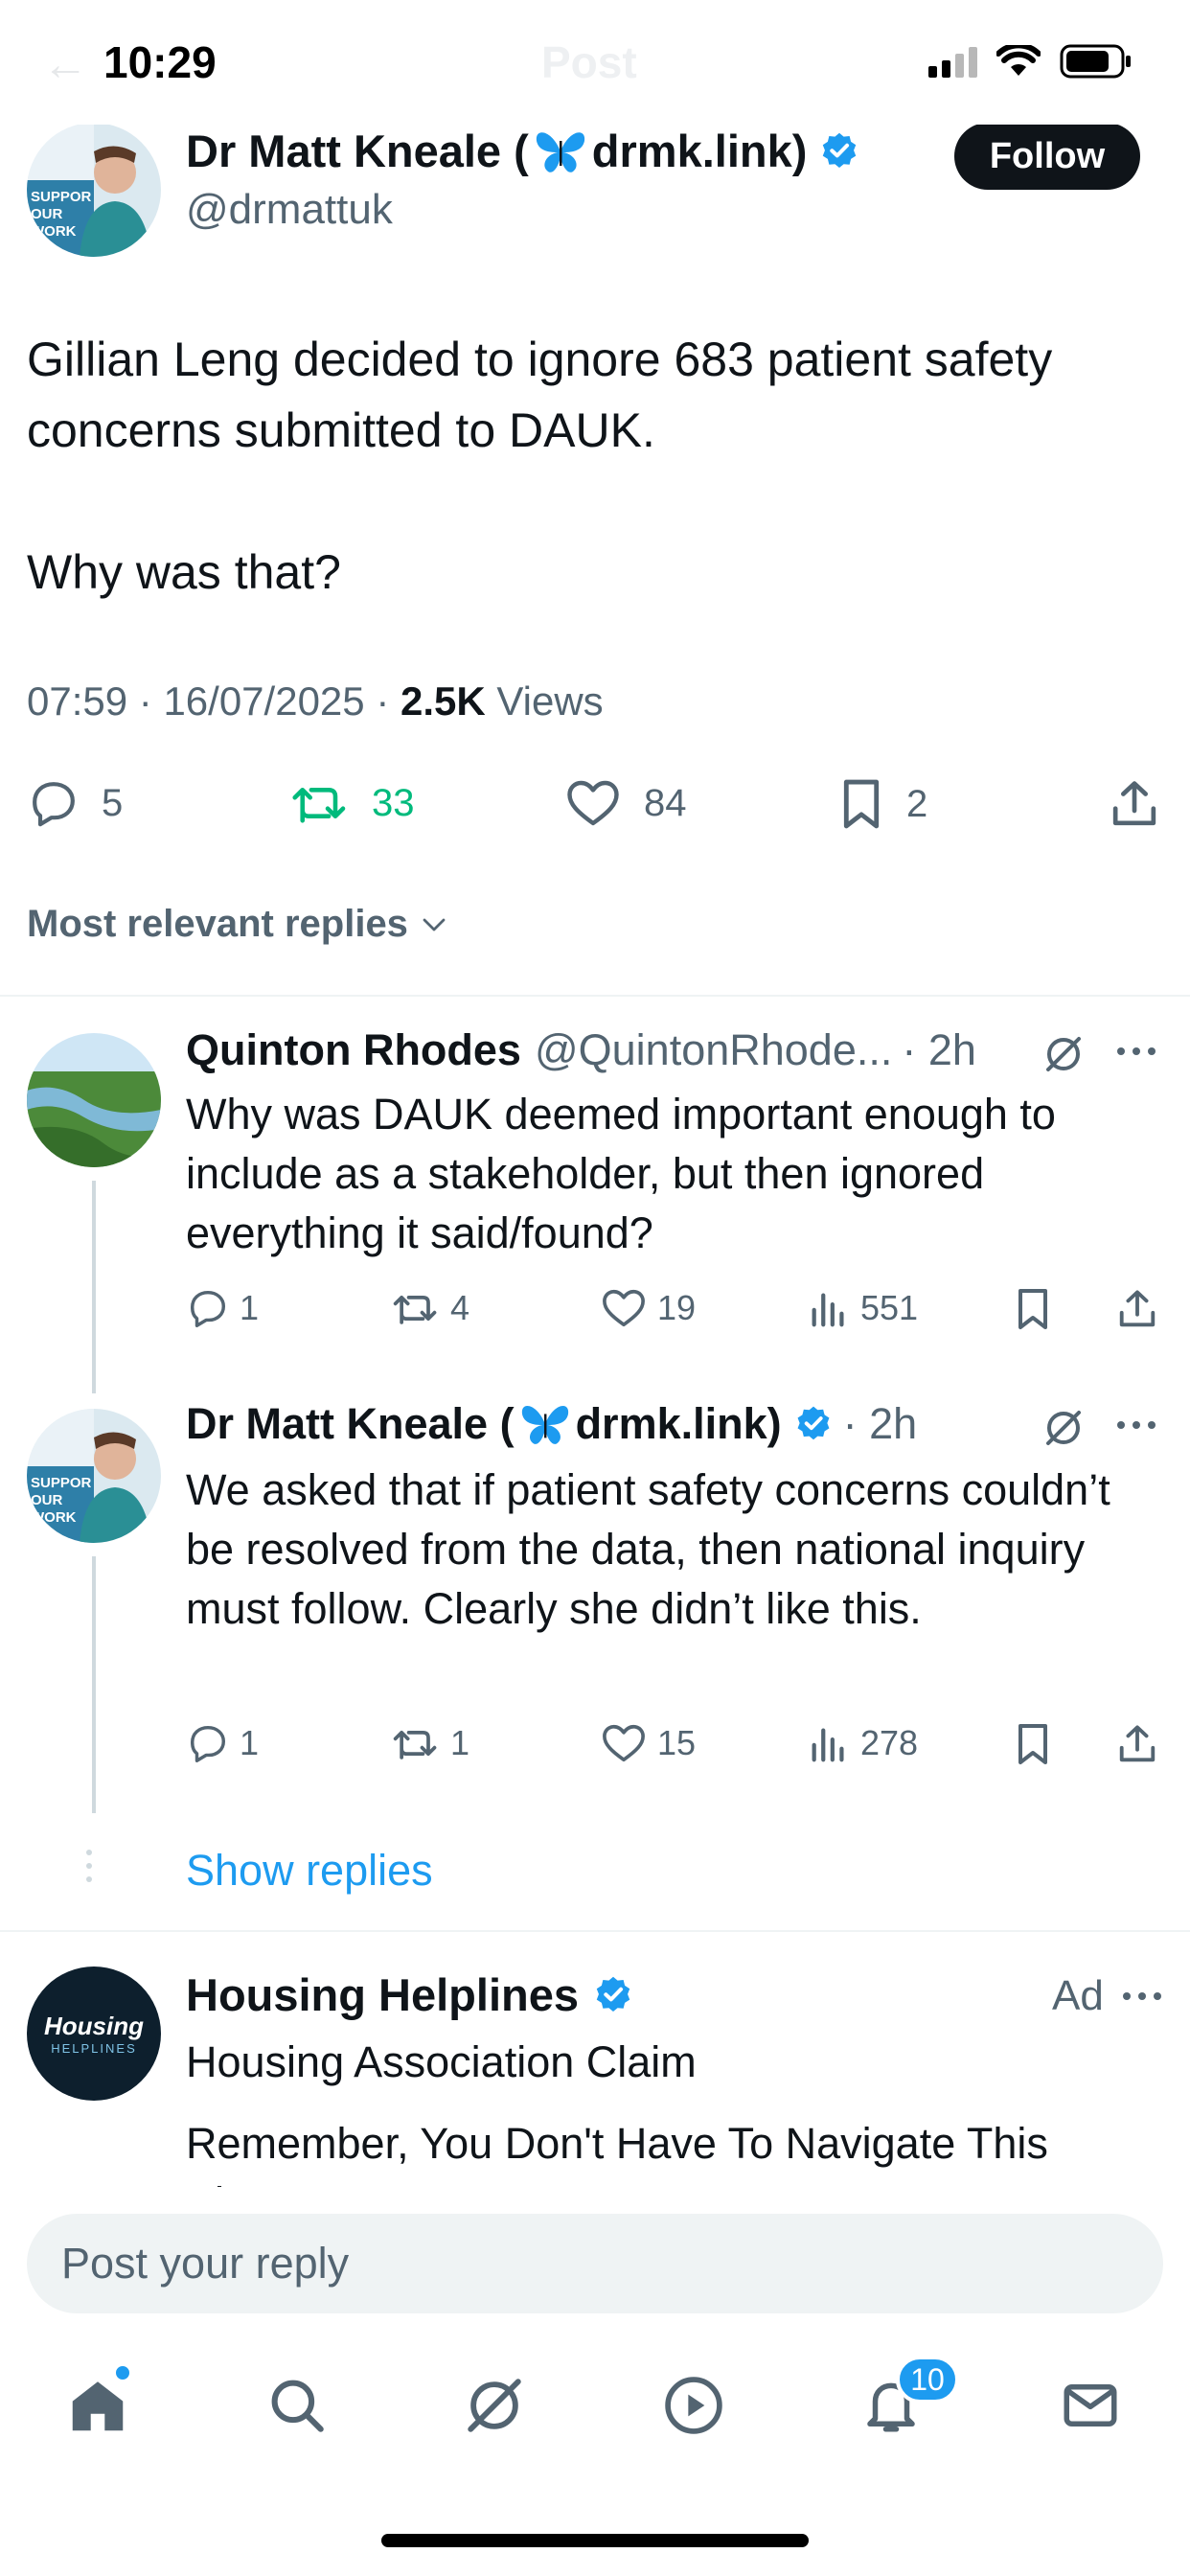 This screenshot has width=1190, height=2576. I want to click on post-meta: 07:59 · 16/07/2025 · 2.5K Views, so click(316, 701).